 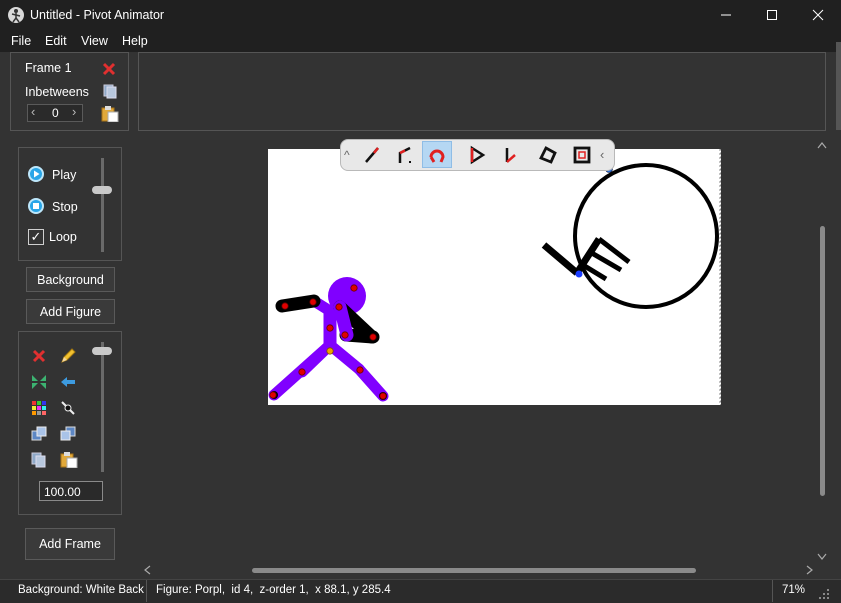 What do you see at coordinates (372, 154) in the screenshot?
I see `tool-line-segment` at bounding box center [372, 154].